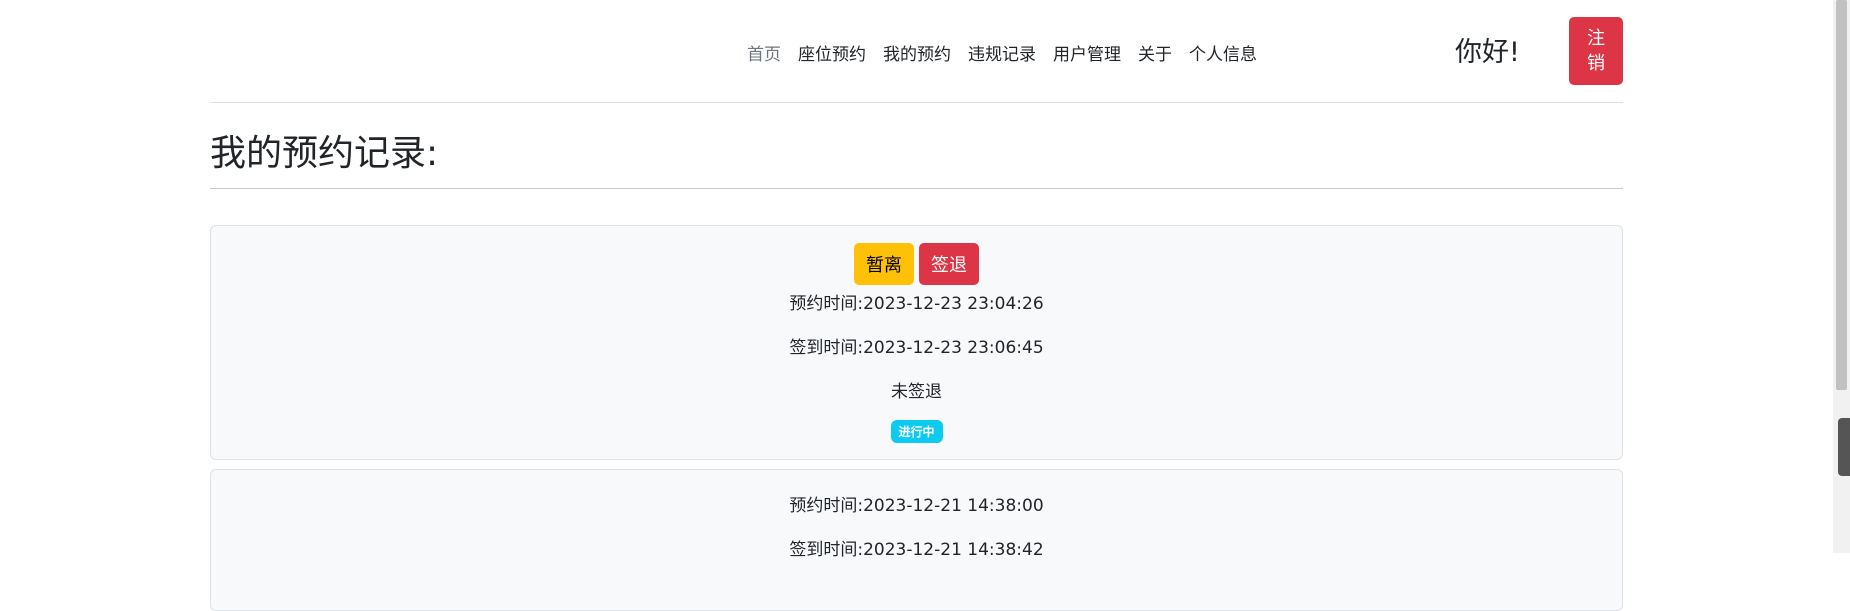  I want to click on status-badge: 进行中, so click(916, 431).